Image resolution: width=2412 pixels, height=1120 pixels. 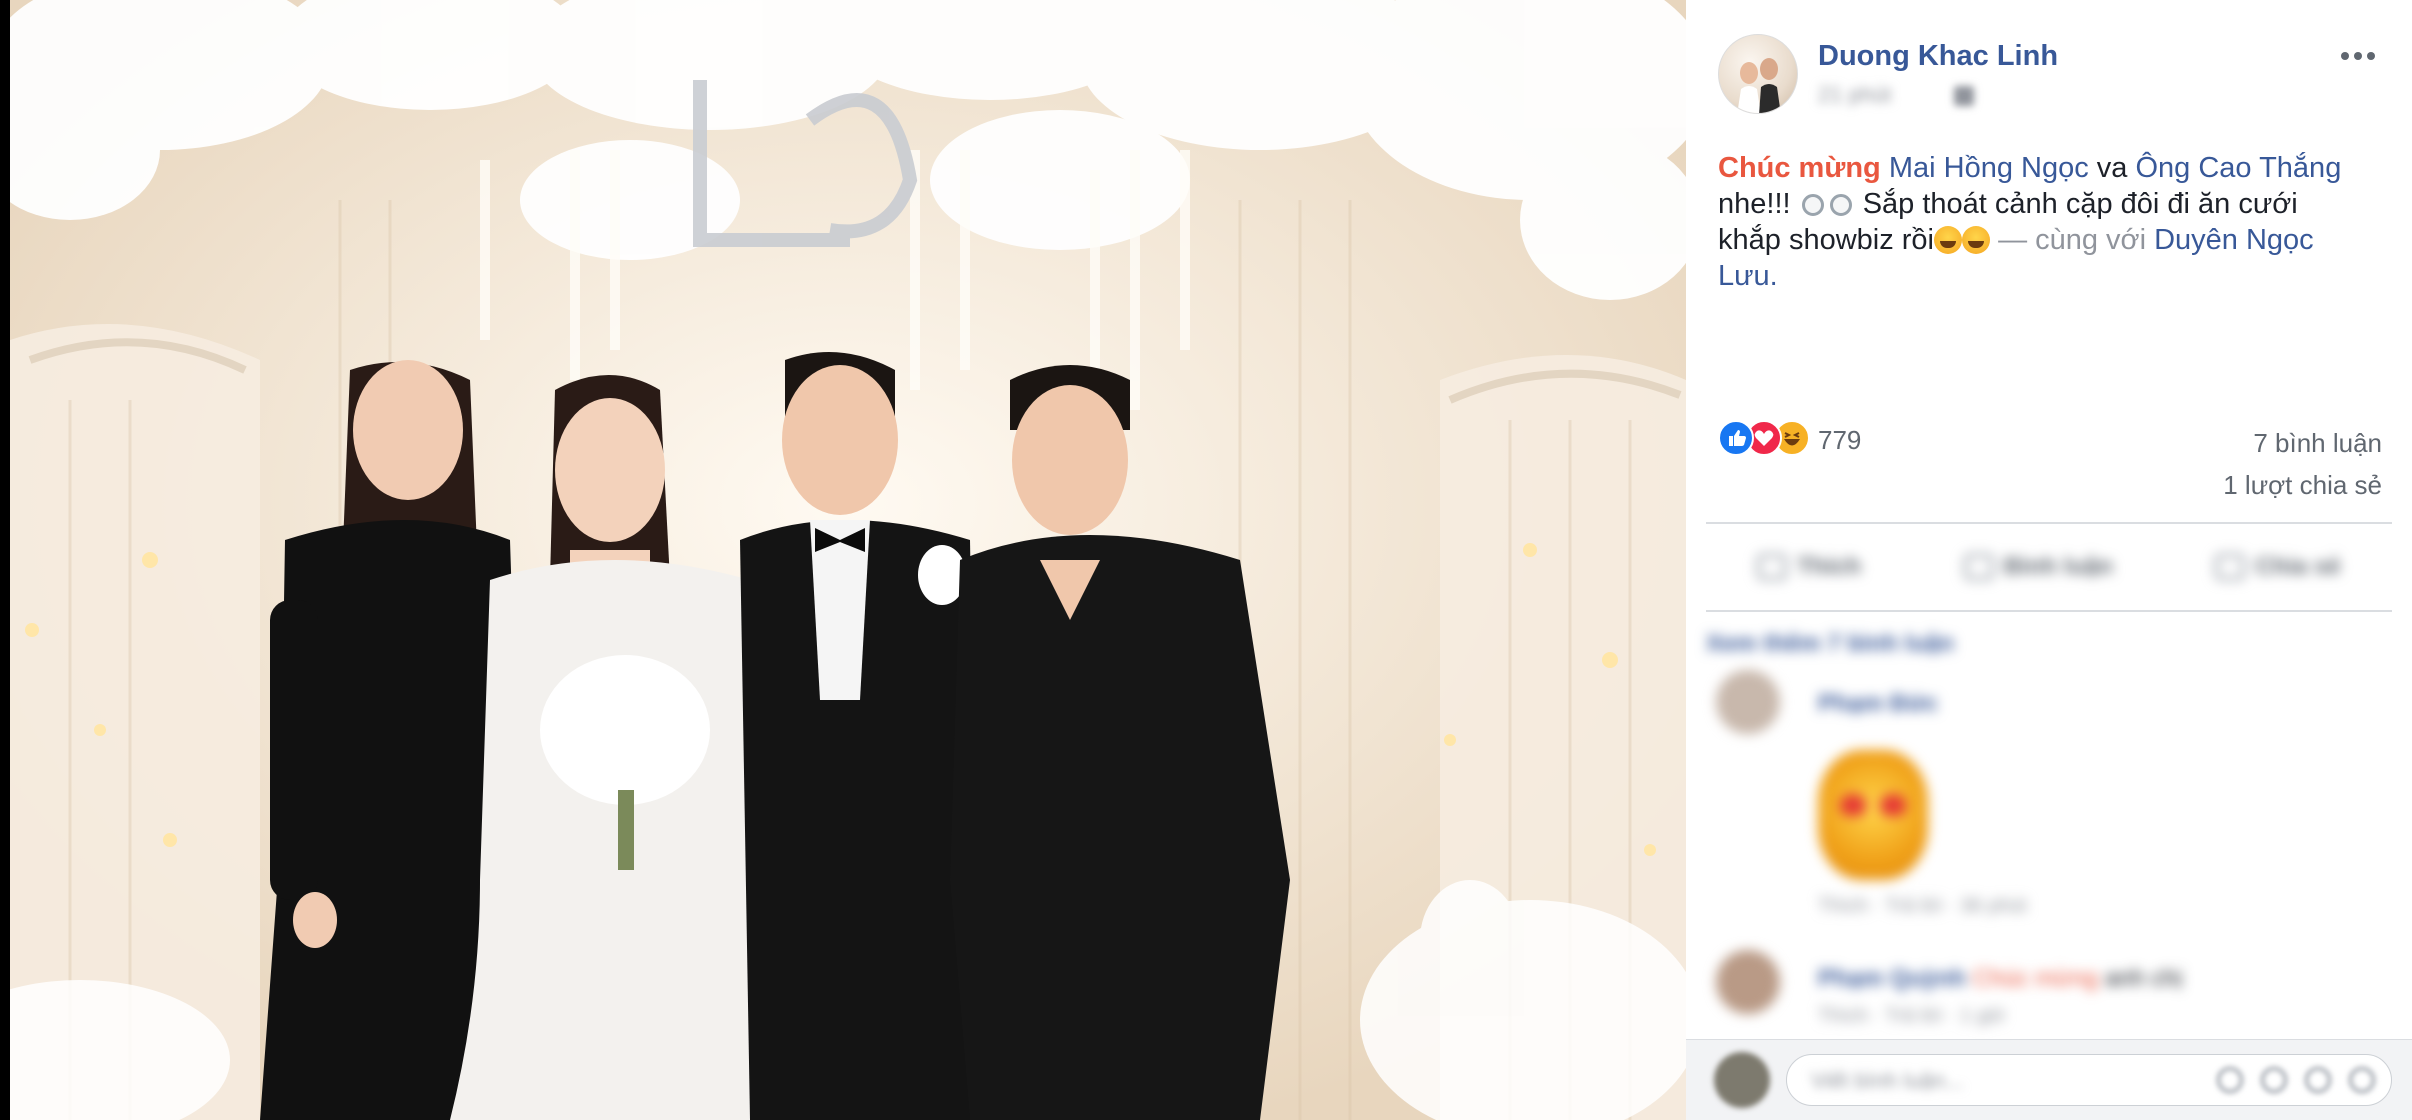 I want to click on comment-button: Bình luận, so click(x=2038, y=567).